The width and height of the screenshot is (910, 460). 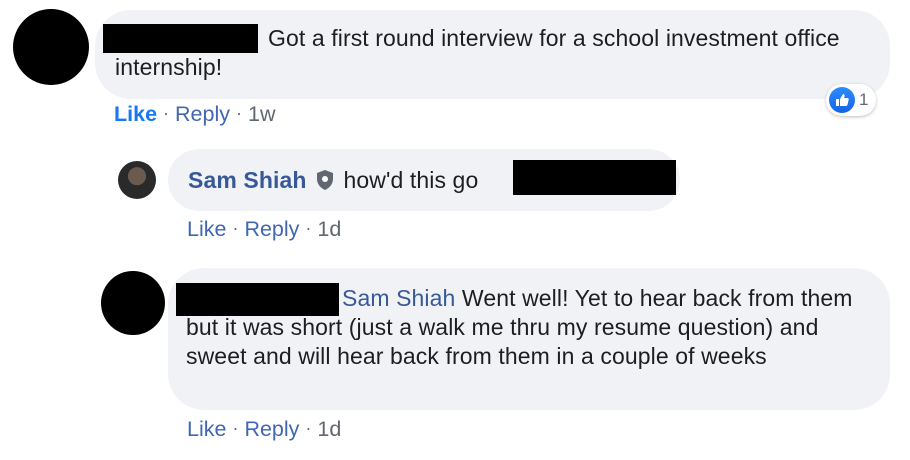 I want to click on mention-link: Sam Shiah, so click(x=398, y=298).